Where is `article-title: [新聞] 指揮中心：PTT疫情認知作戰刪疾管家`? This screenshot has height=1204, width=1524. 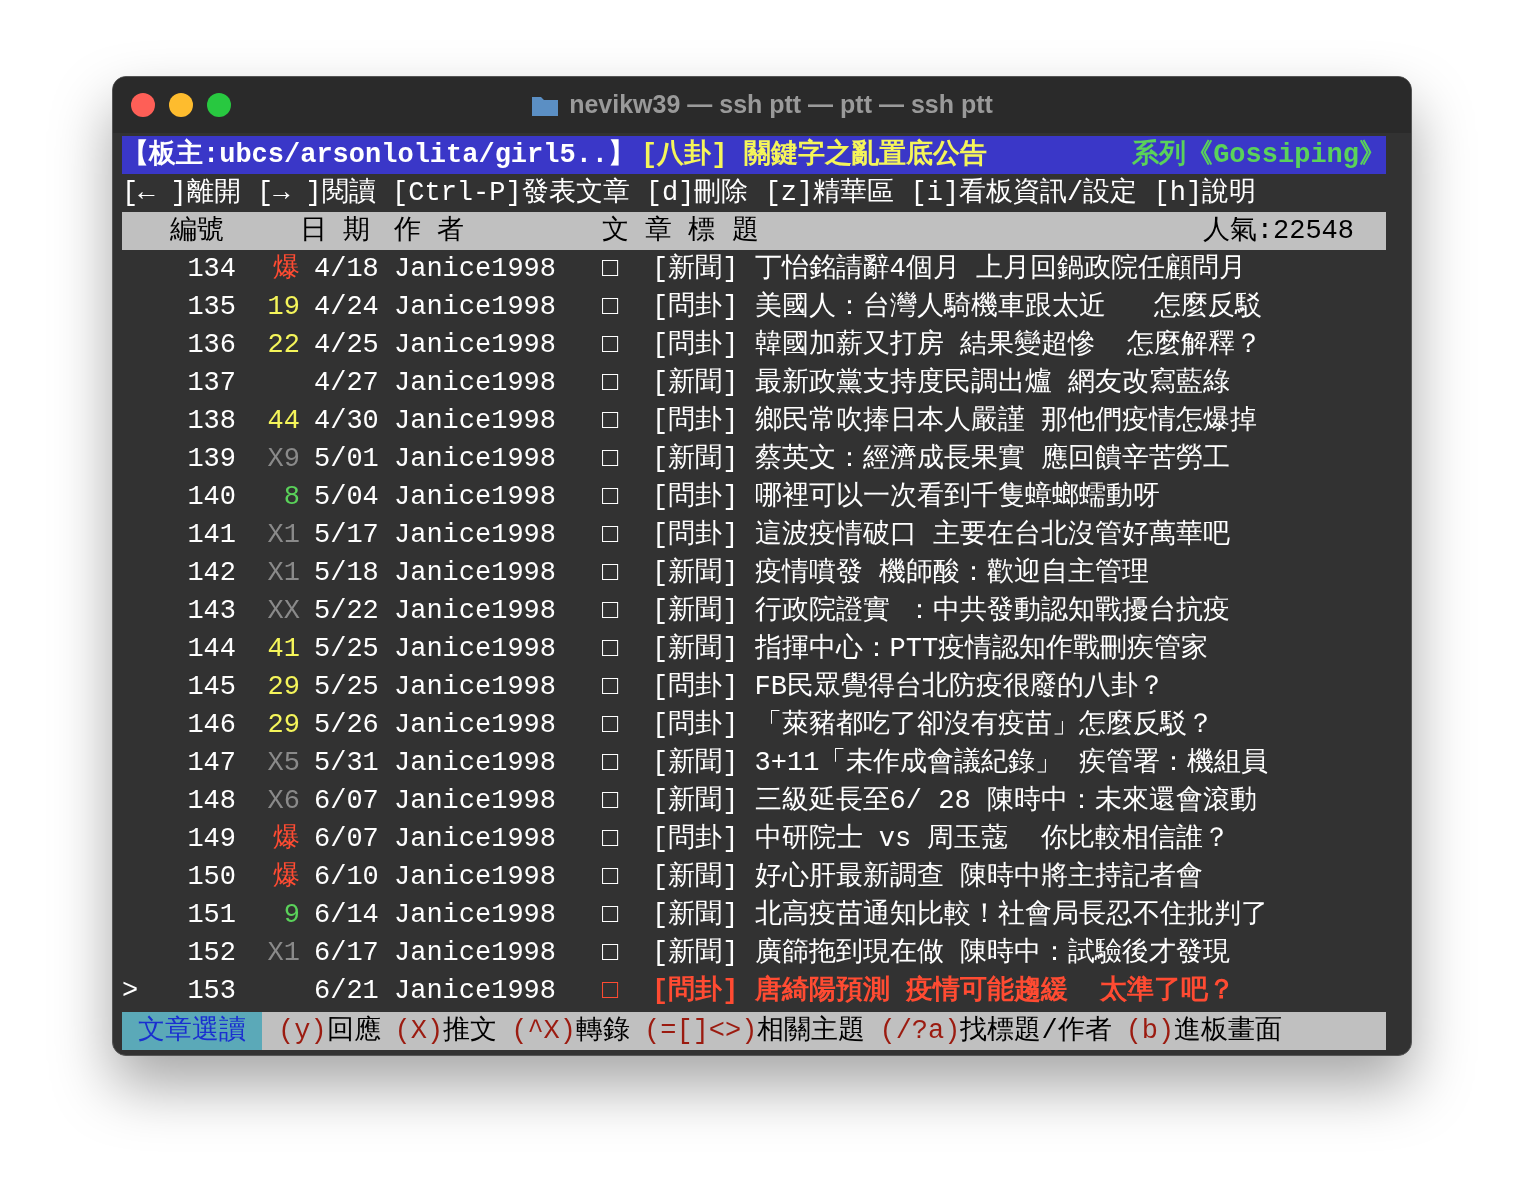
article-title: [新聞] 指揮中心：PTT疫情認知作戰刪疾管家 is located at coordinates (930, 649).